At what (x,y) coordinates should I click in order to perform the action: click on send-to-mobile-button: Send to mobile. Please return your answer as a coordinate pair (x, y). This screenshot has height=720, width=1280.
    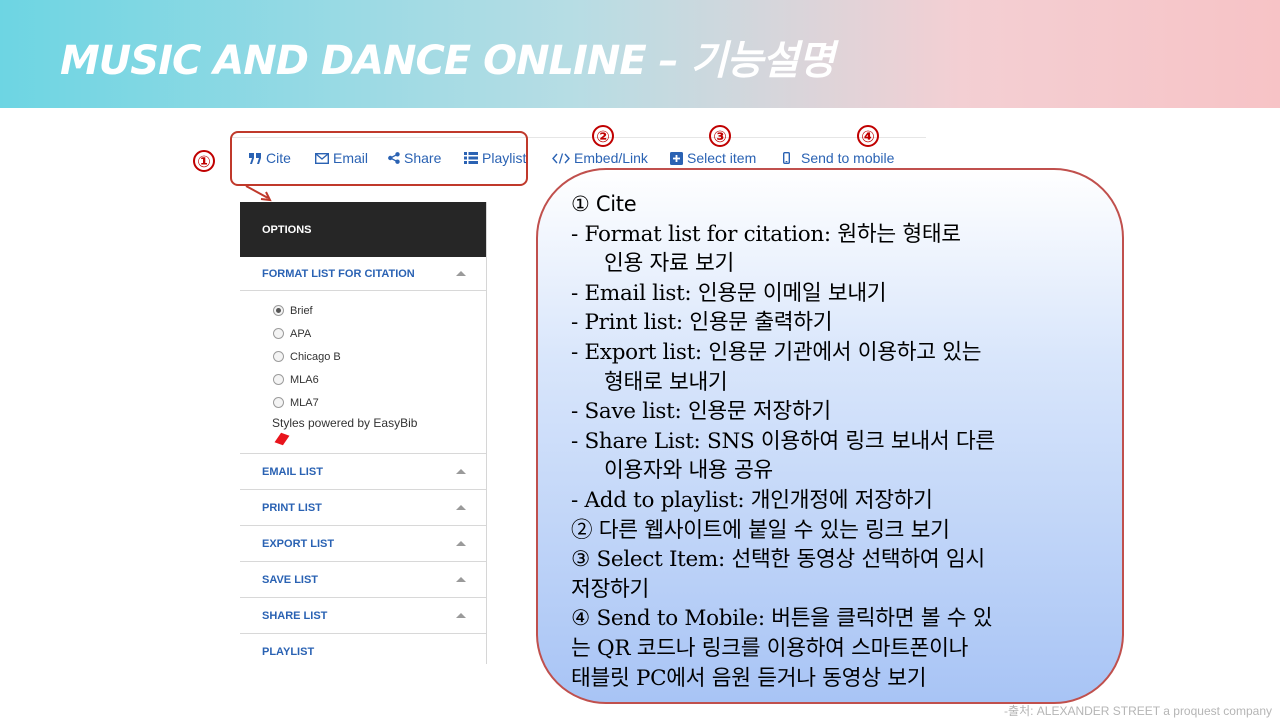
    Looking at the image, I should click on (838, 158).